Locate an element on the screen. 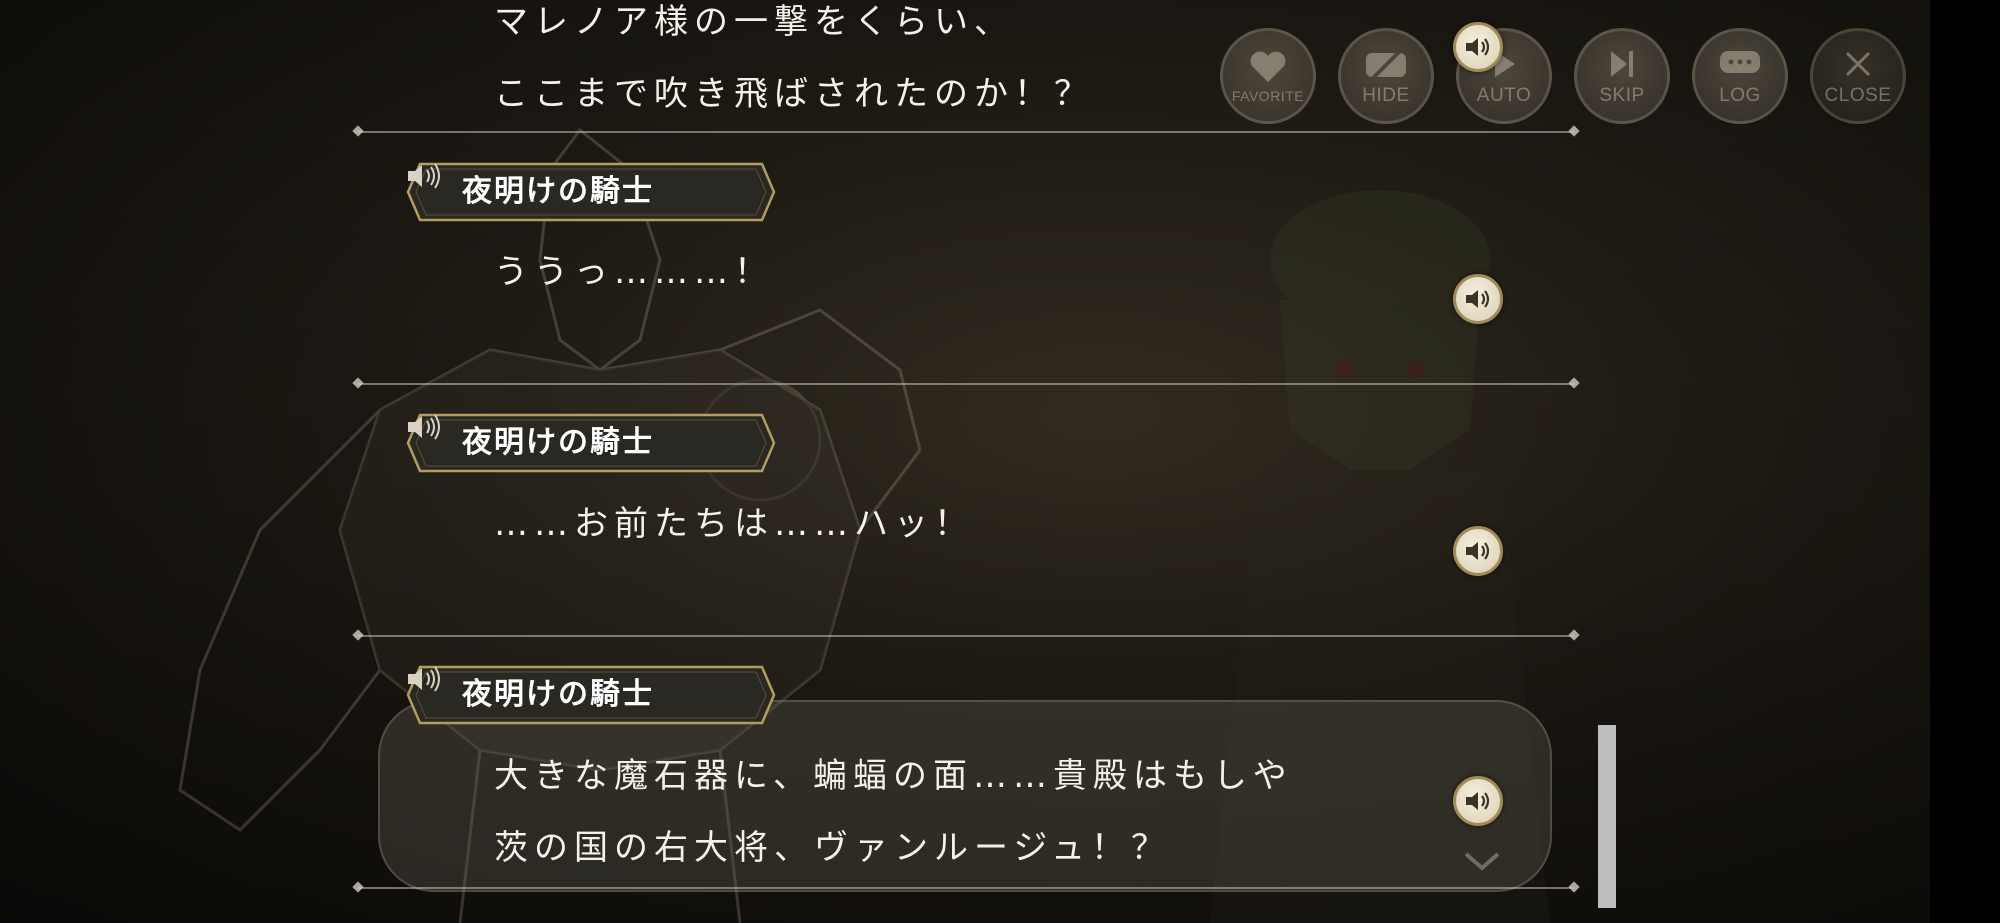 The height and width of the screenshot is (923, 2000). close-label: CLOSE is located at coordinates (1858, 95).